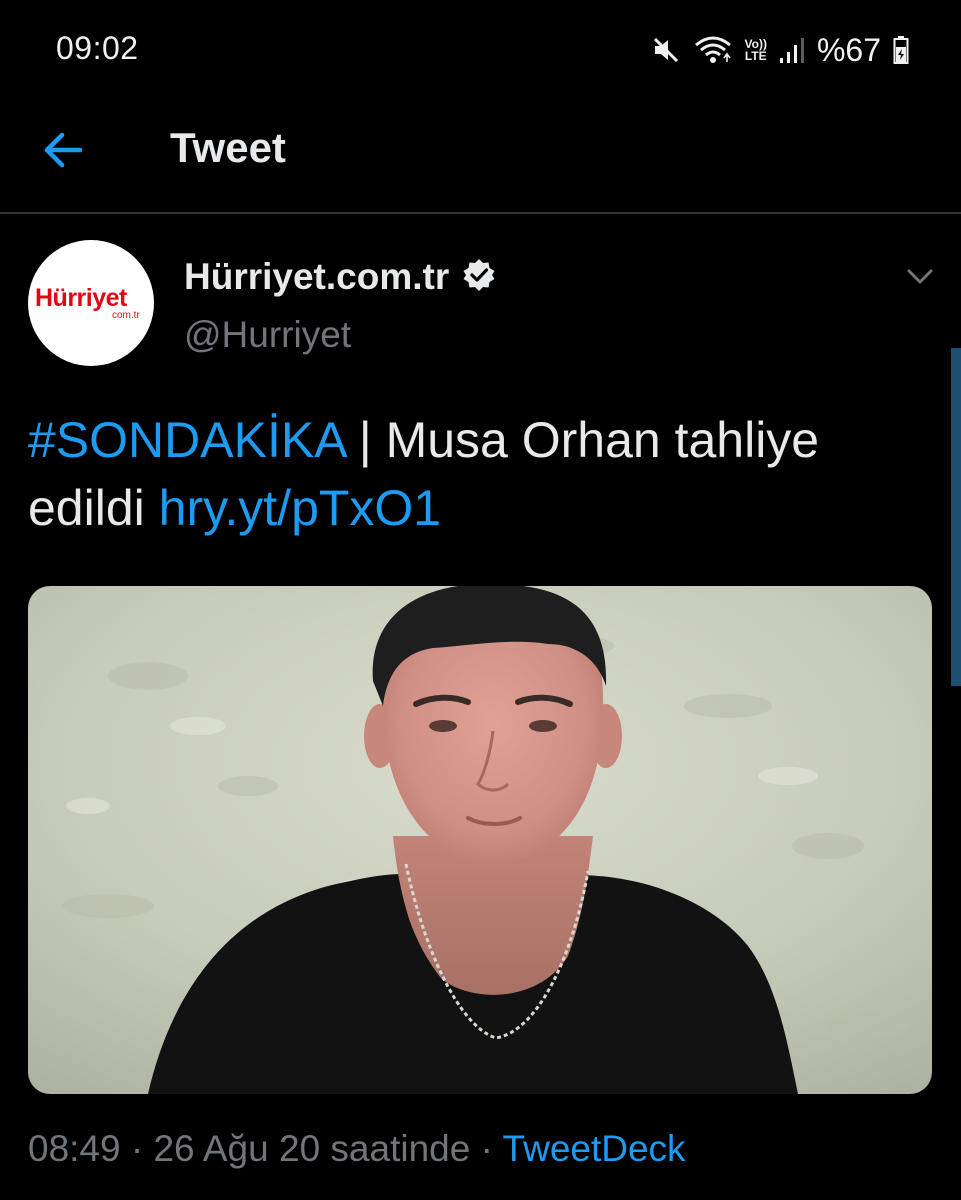  I want to click on back-button, so click(66, 150).